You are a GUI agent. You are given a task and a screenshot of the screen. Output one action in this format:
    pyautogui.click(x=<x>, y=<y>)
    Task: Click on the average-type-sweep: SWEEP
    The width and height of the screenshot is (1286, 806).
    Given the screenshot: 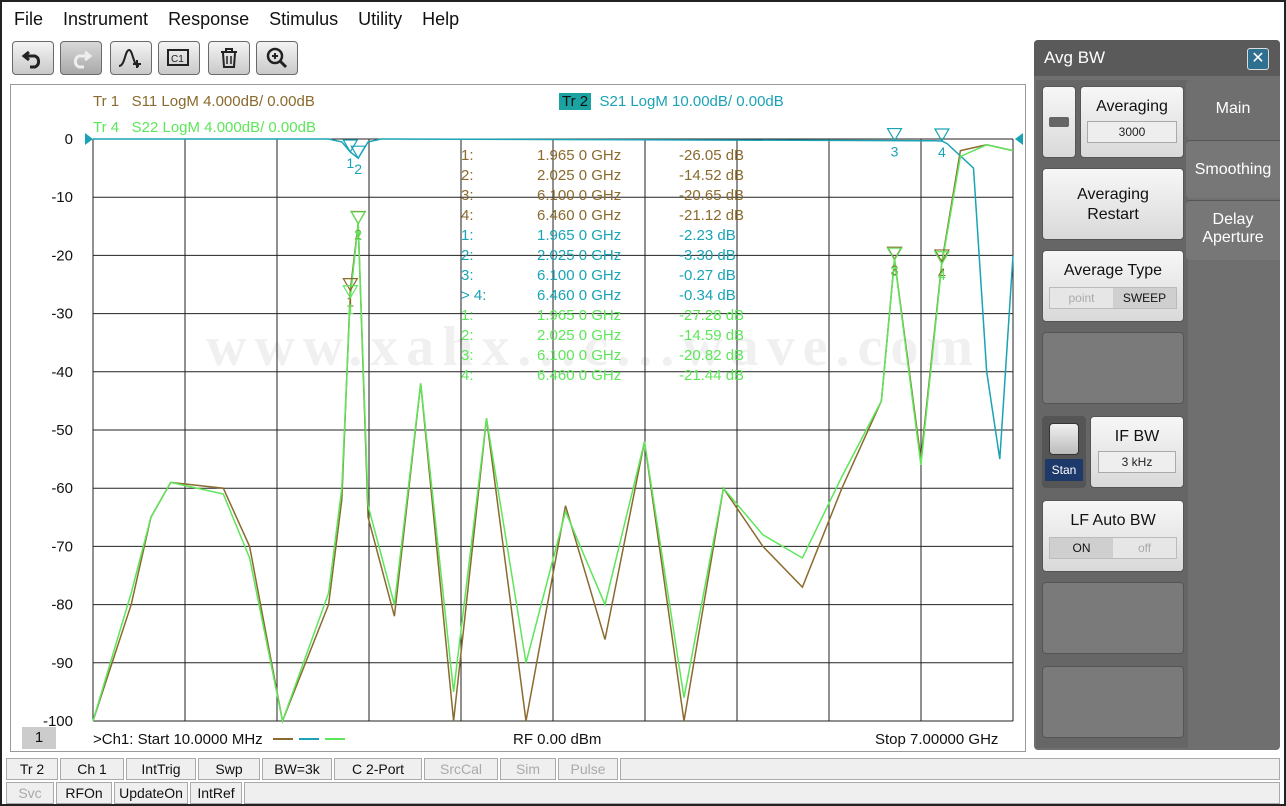 What is the action you would take?
    pyautogui.click(x=1144, y=298)
    